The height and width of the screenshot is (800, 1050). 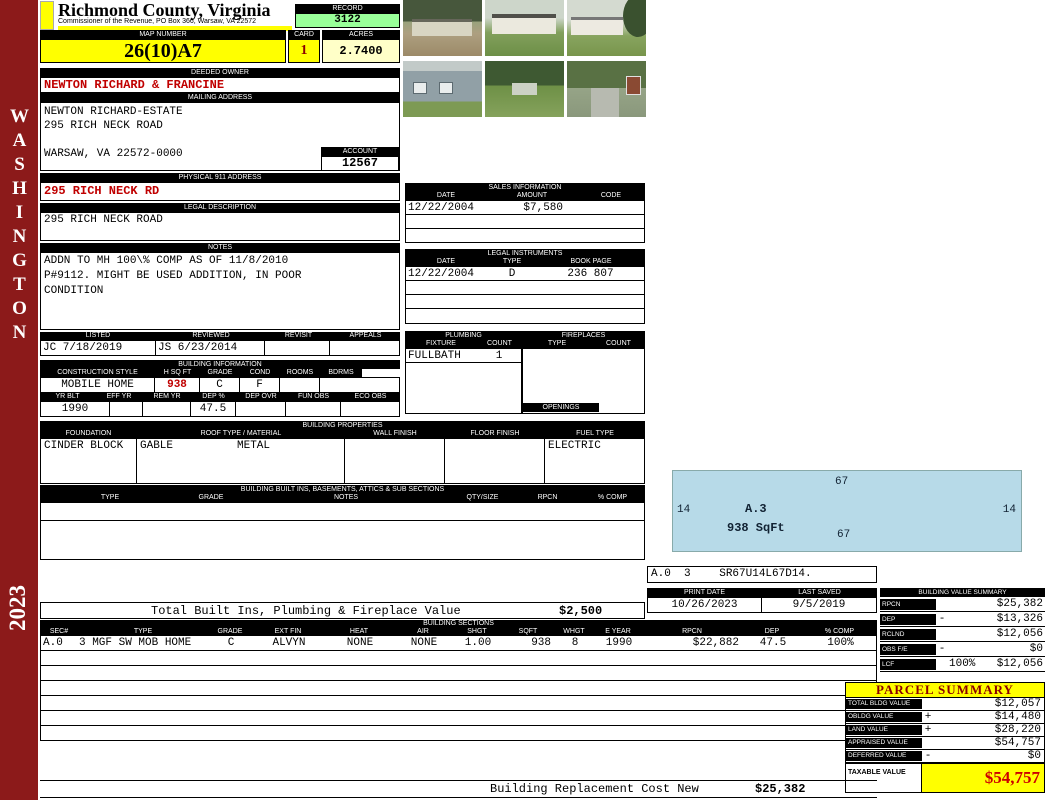 What do you see at coordinates (221, 140) in the screenshot?
I see `mailing-line-blank` at bounding box center [221, 140].